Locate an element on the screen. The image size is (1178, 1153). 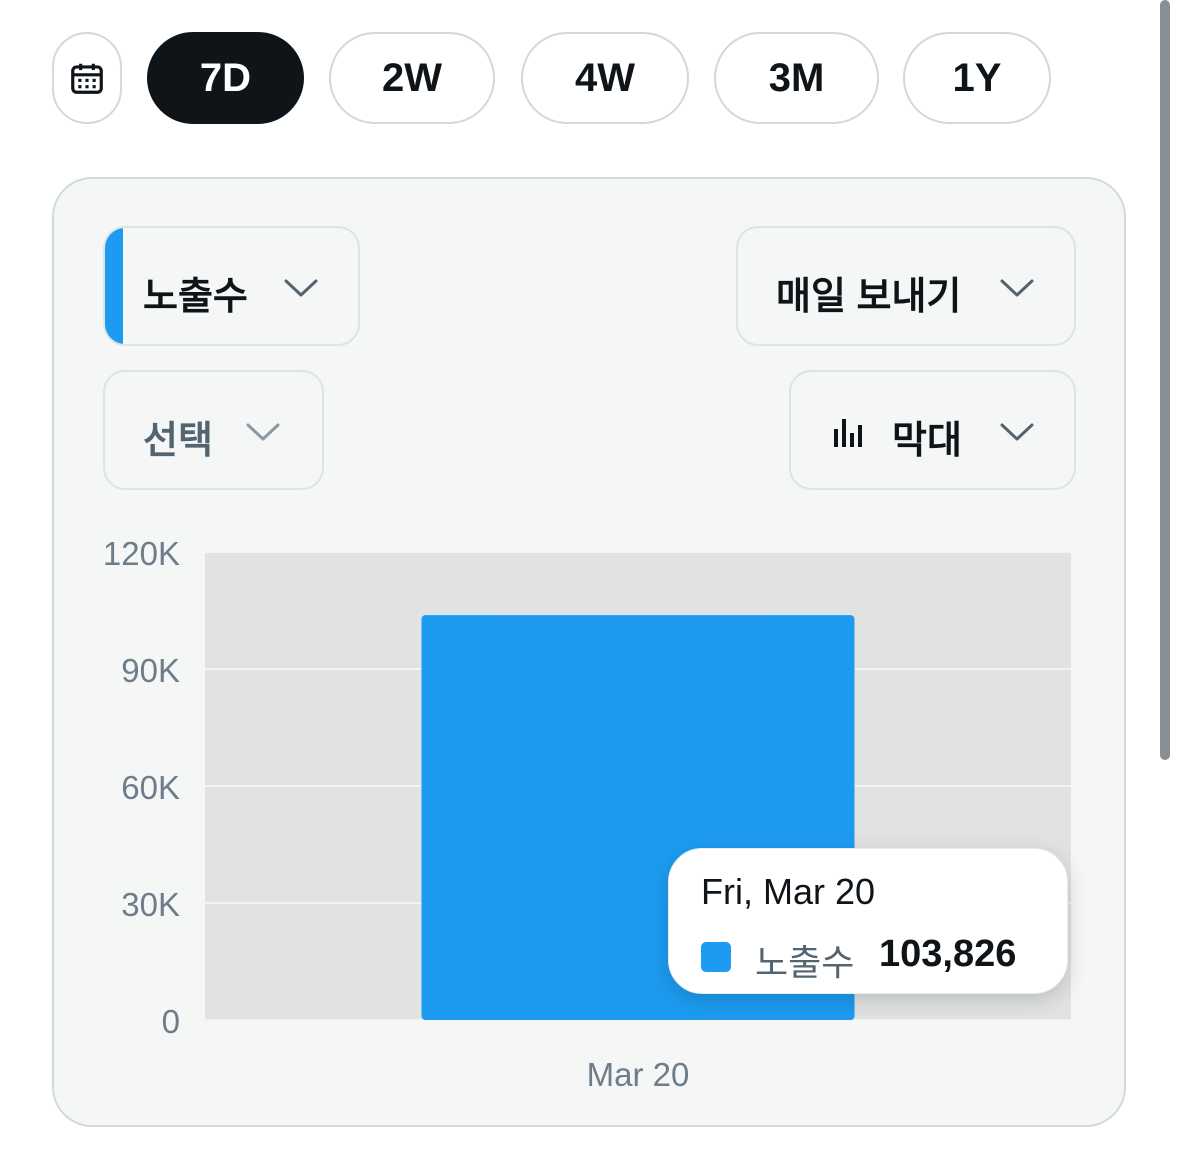
y-tick-label: 60K is located at coordinates (150, 787).